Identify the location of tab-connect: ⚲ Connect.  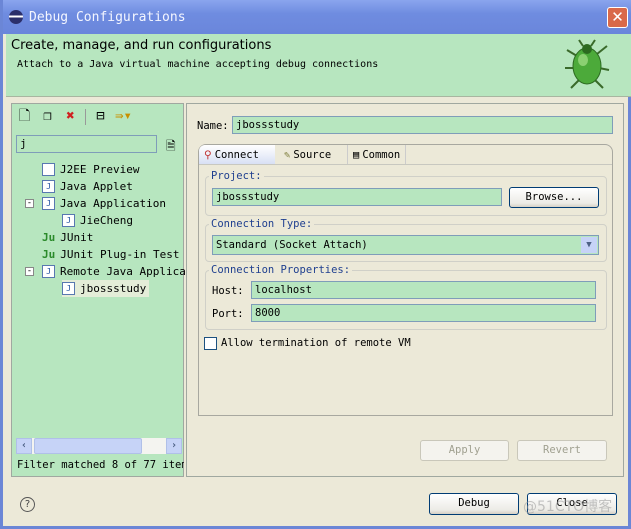
(237, 154).